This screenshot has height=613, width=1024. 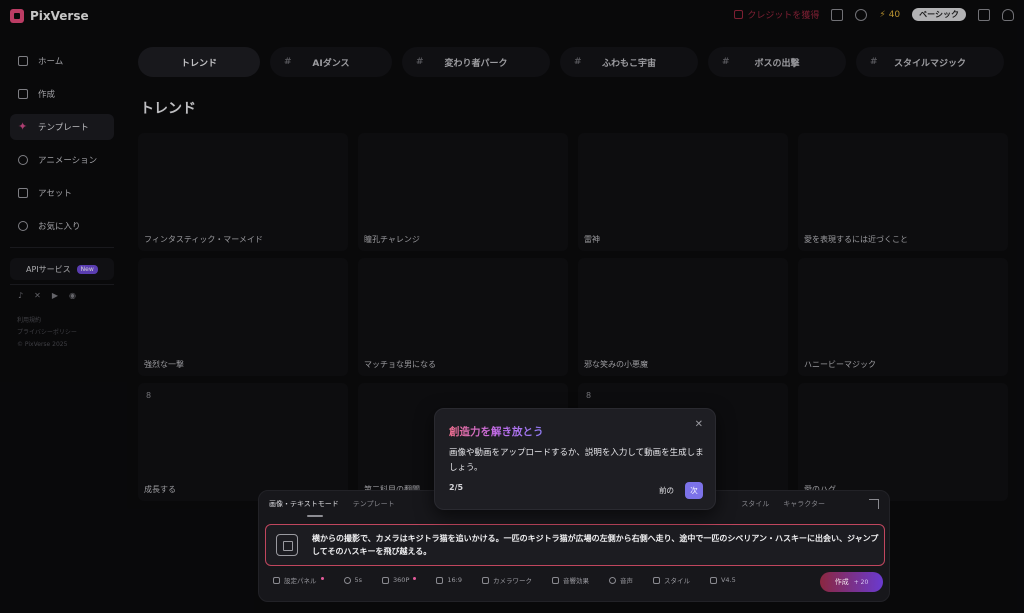 I want to click on mode-tabs-right: スタイル キャラクター, so click(x=783, y=504).